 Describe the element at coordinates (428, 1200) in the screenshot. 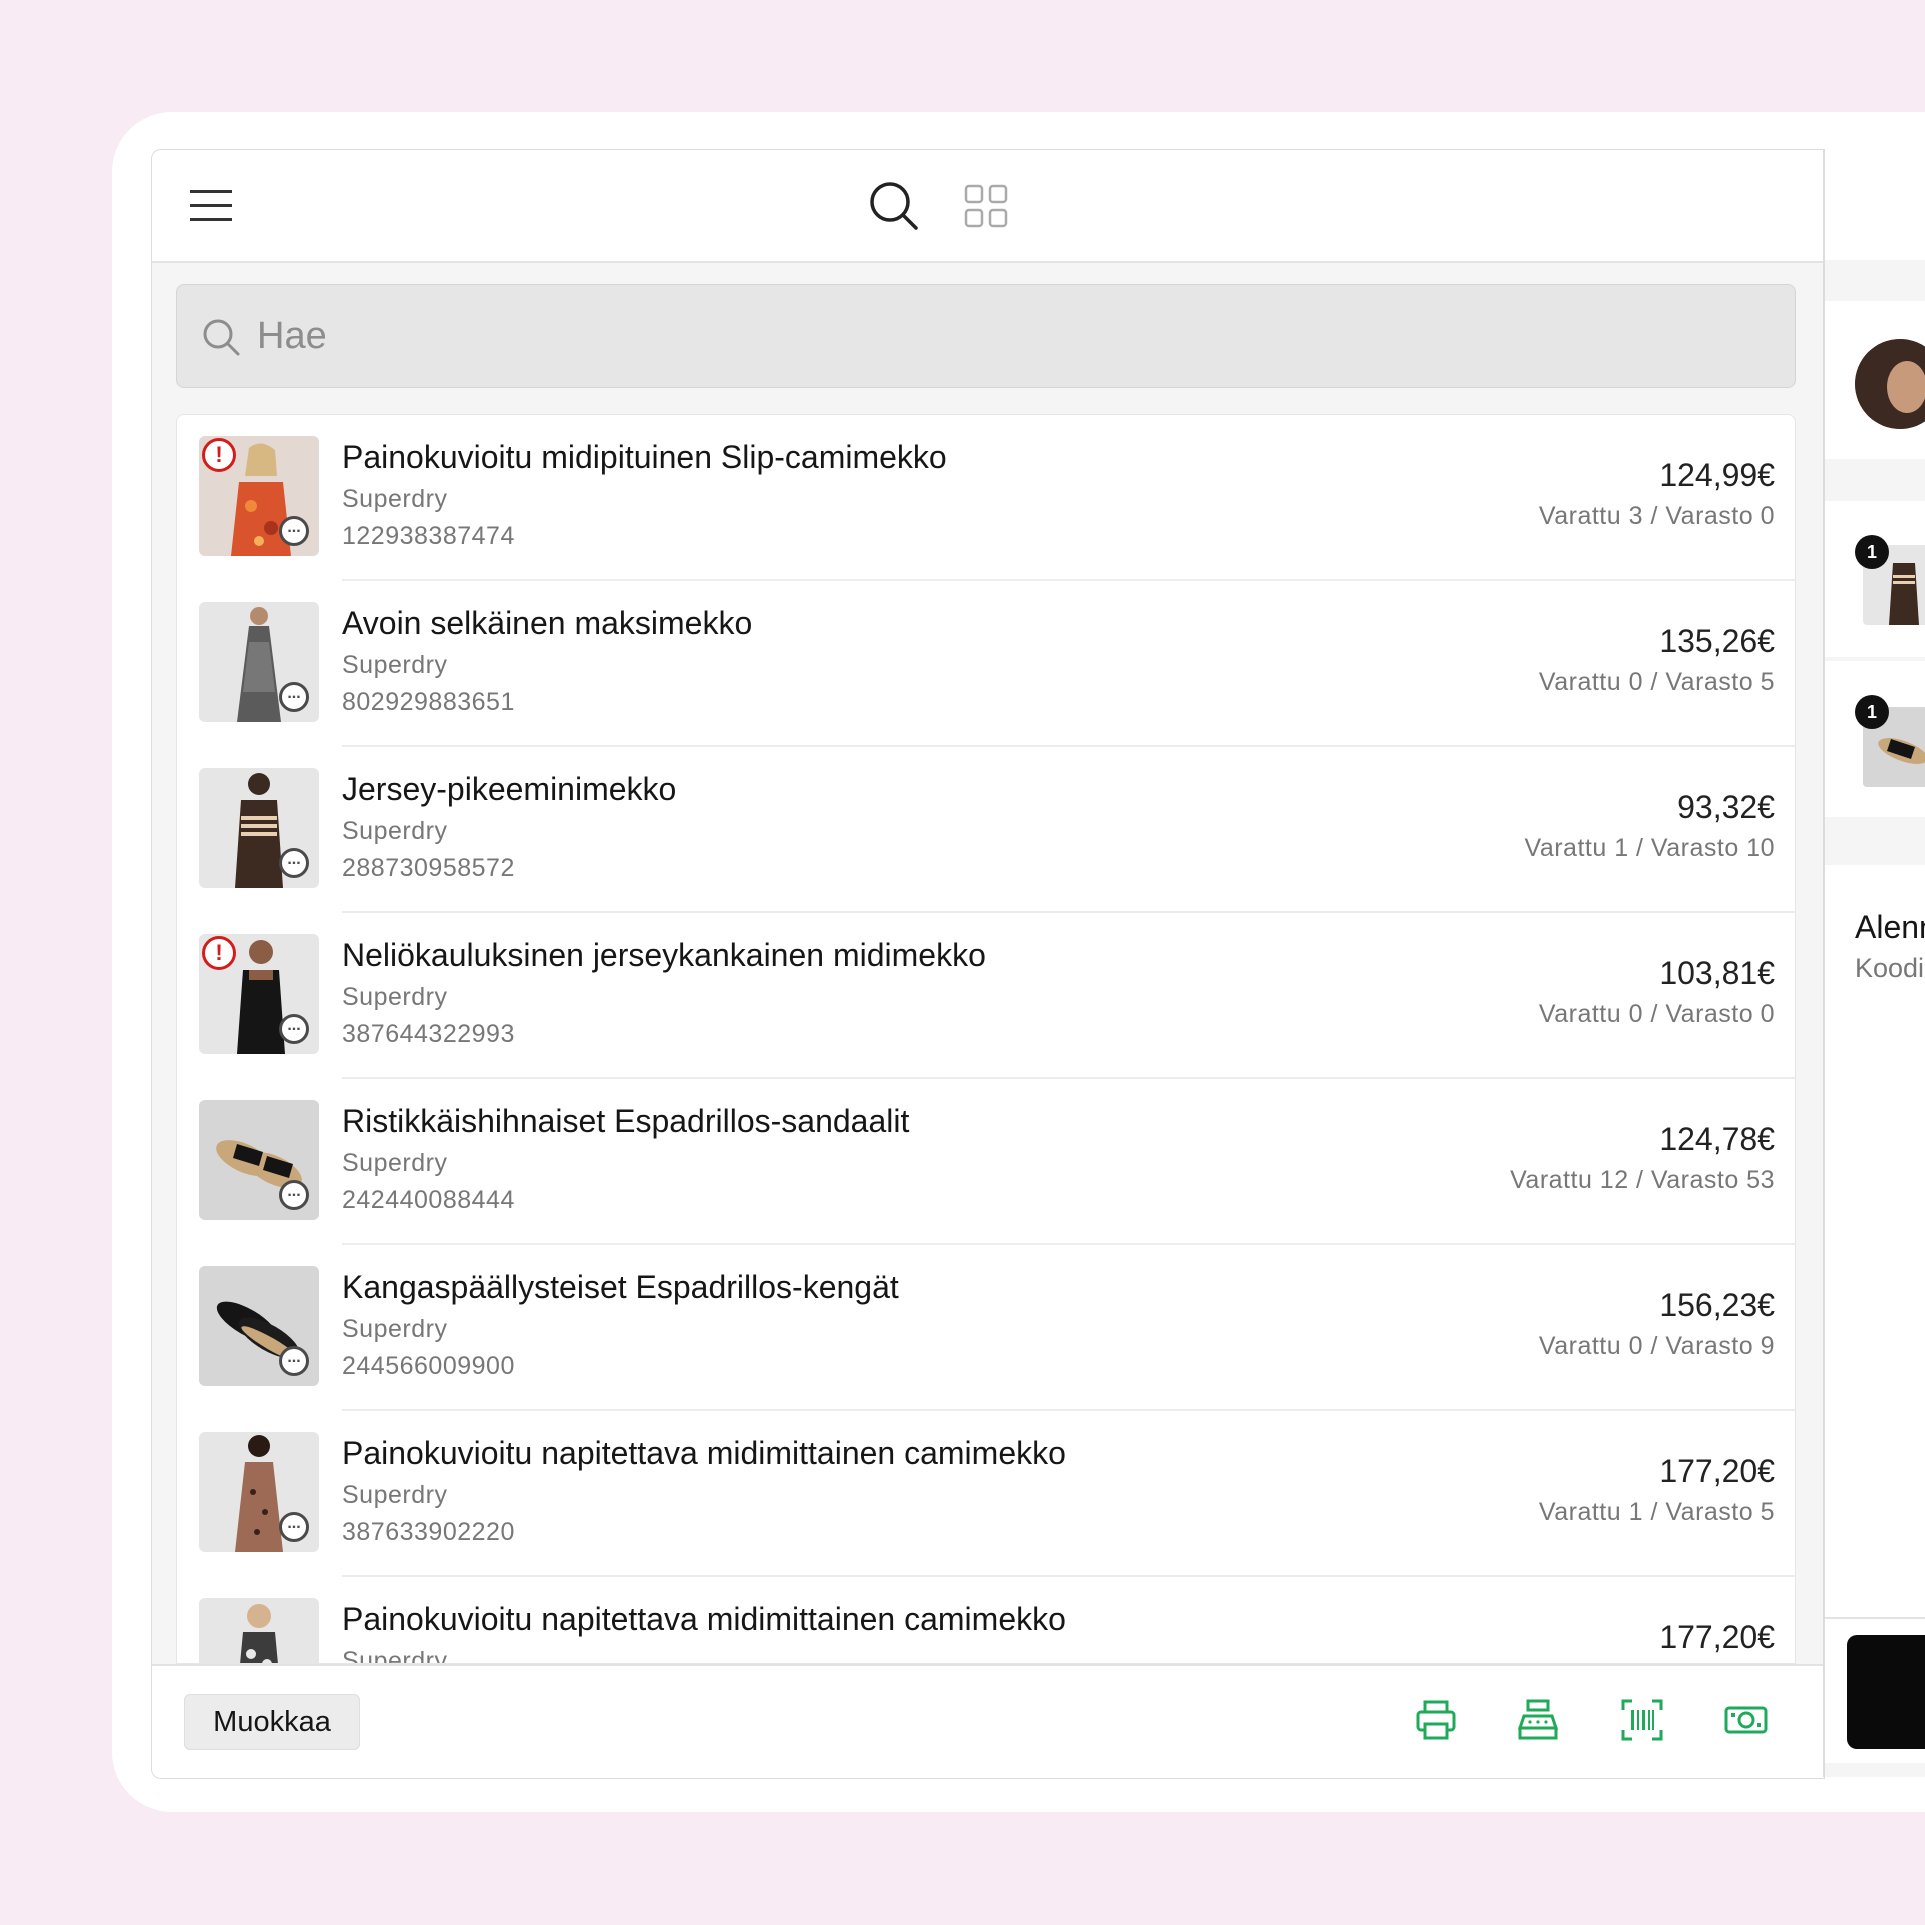

I see `product-sku: 242440088444` at that location.